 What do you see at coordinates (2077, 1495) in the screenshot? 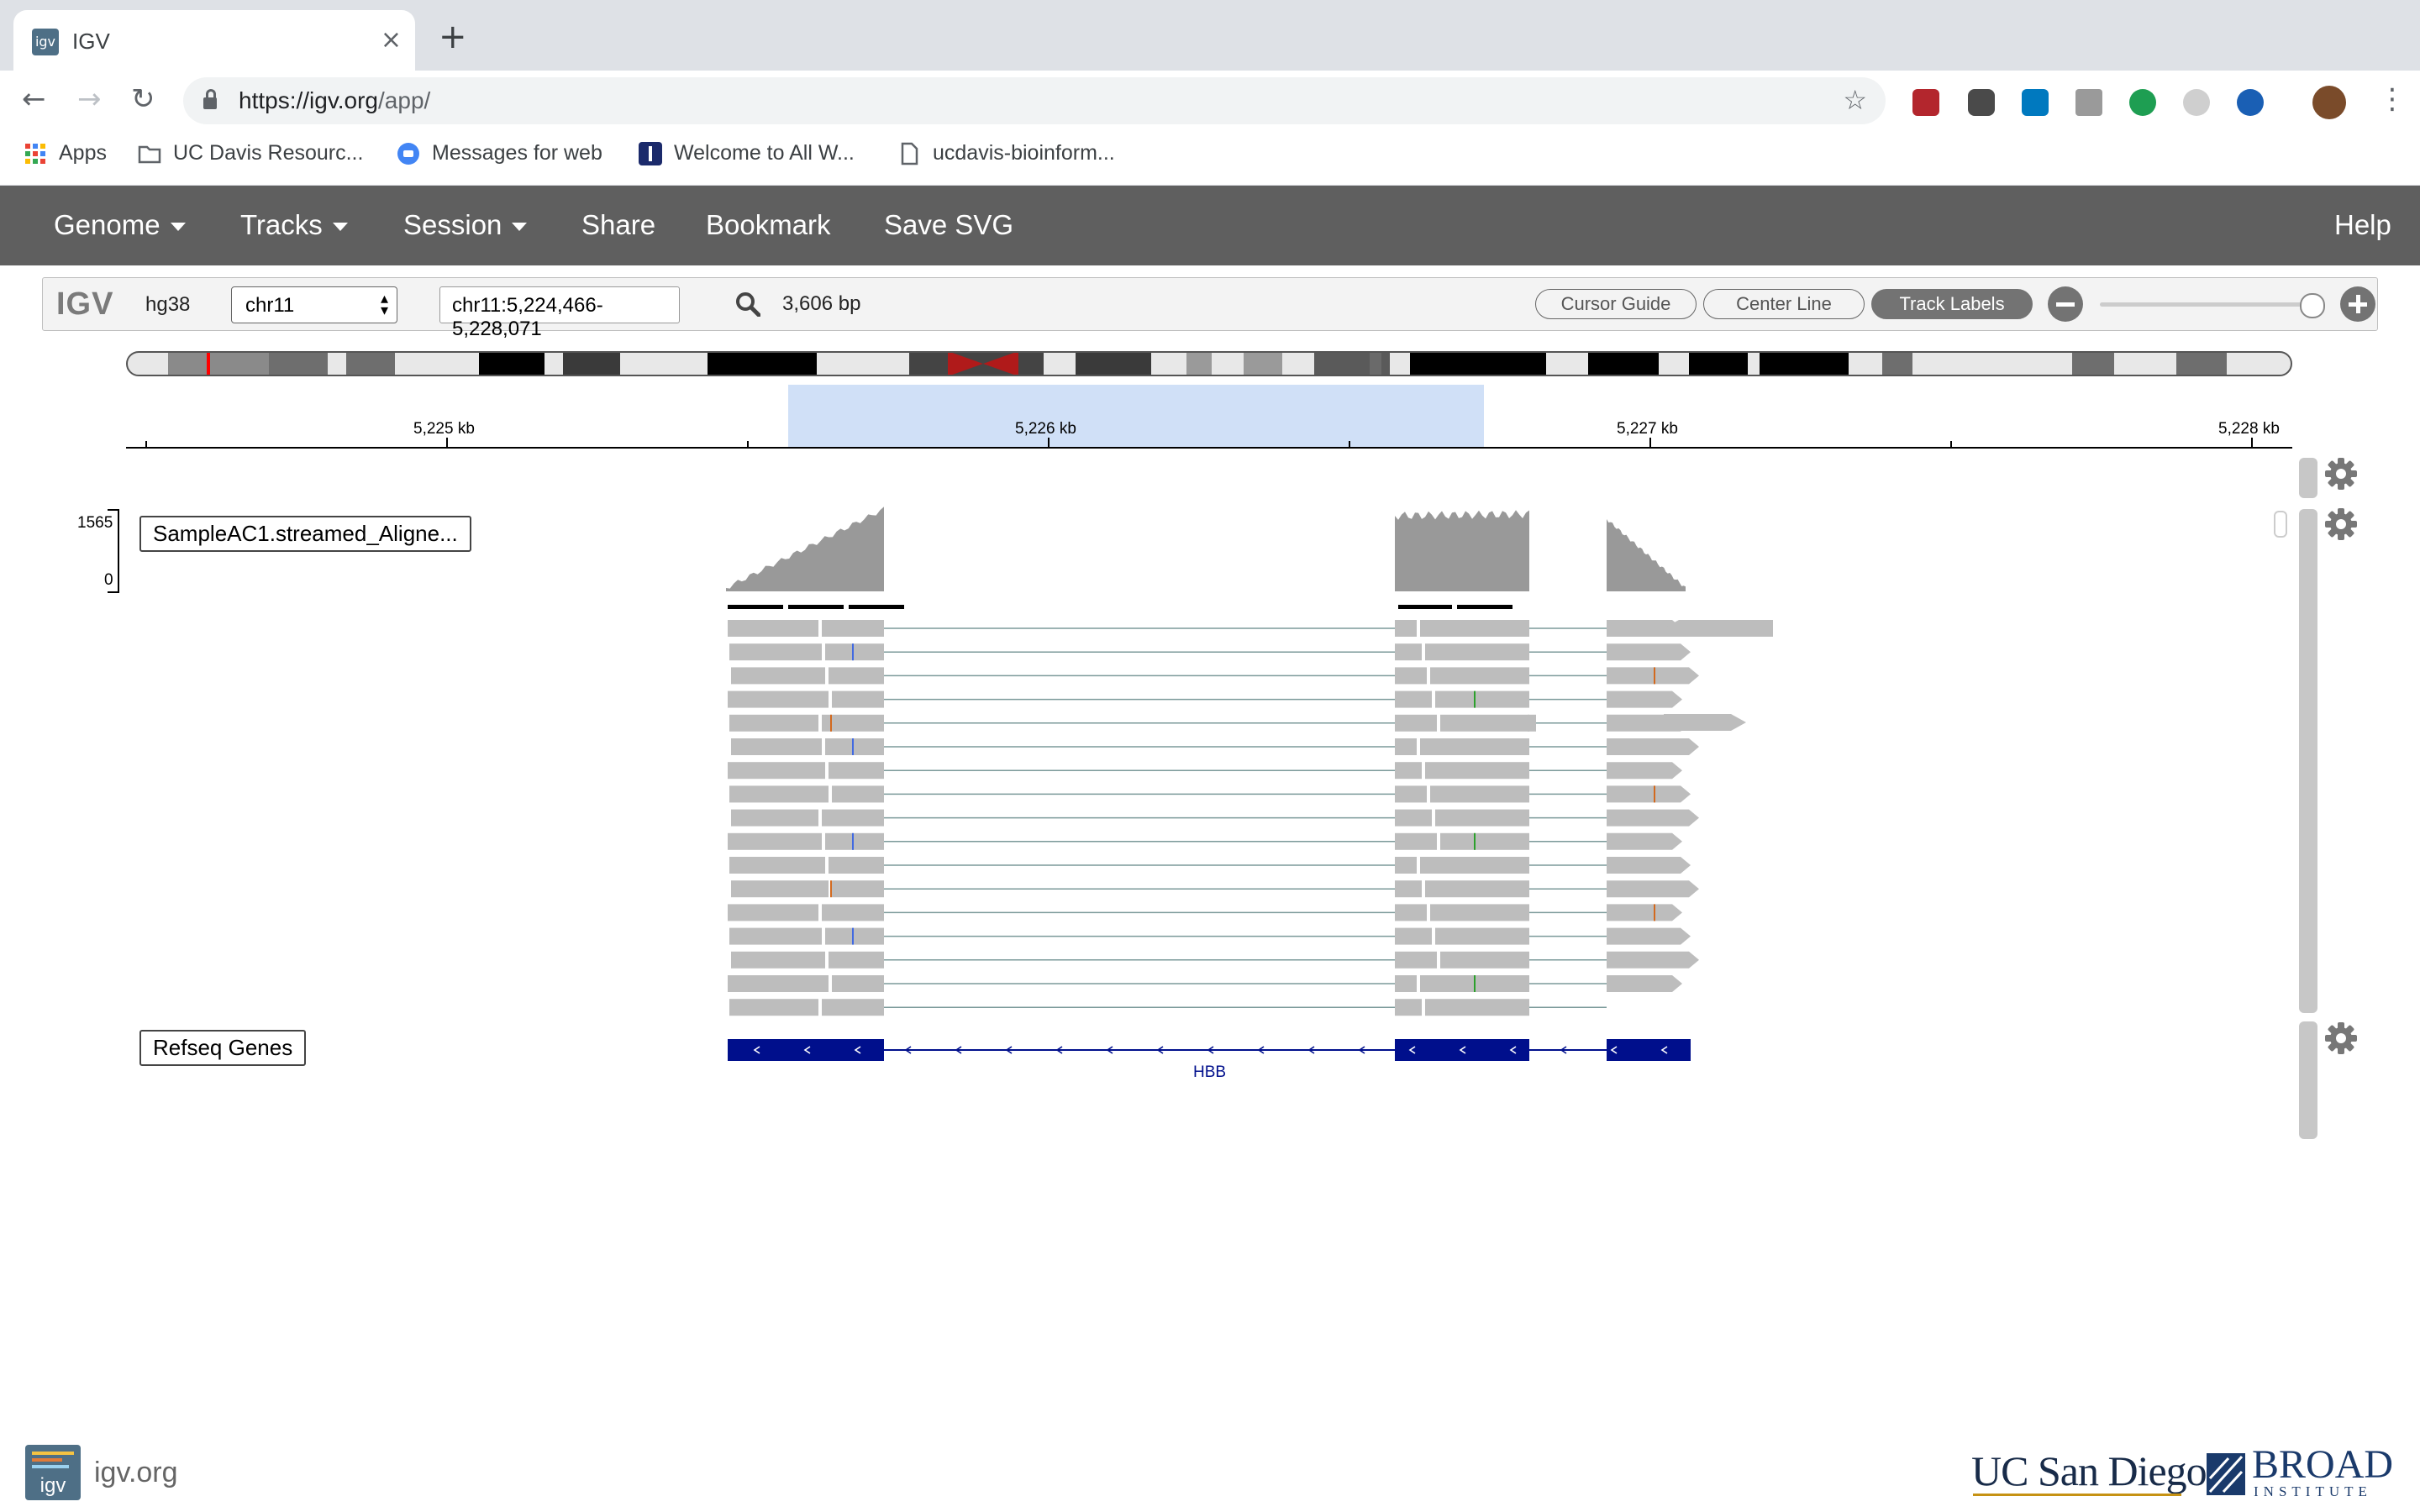
I see `ucsd-logo-underline` at bounding box center [2077, 1495].